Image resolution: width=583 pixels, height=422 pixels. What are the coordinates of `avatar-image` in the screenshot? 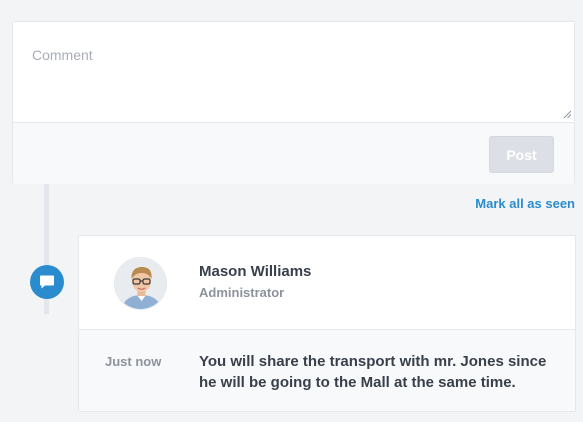 It's located at (140, 283).